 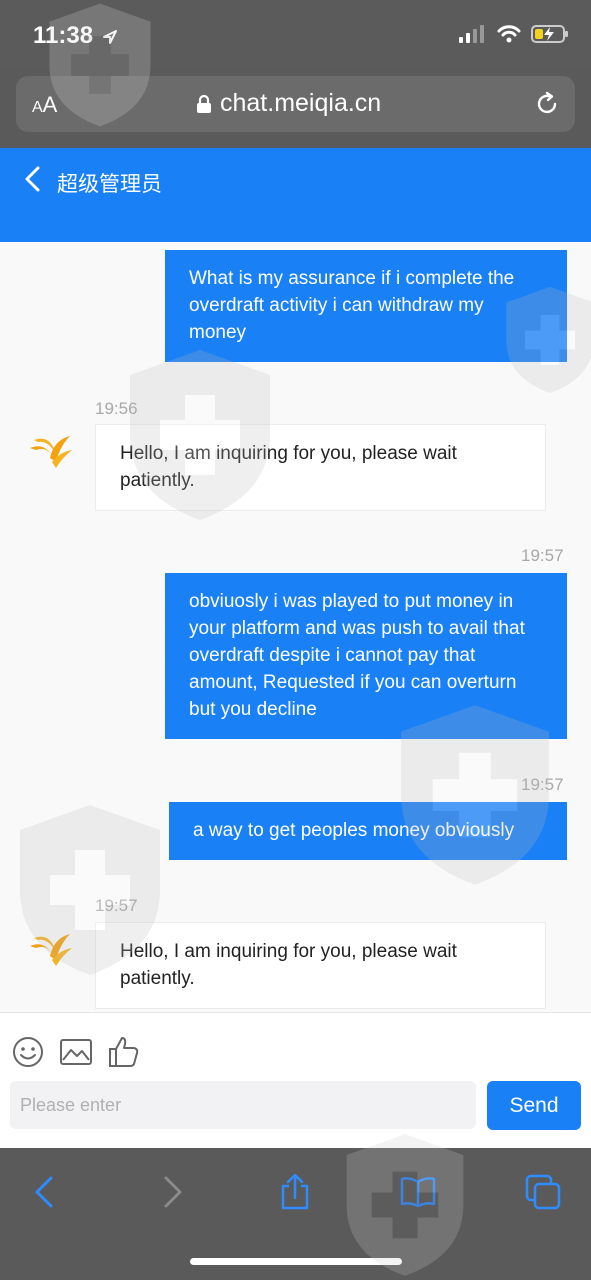 What do you see at coordinates (295, 1192) in the screenshot?
I see `share-icon` at bounding box center [295, 1192].